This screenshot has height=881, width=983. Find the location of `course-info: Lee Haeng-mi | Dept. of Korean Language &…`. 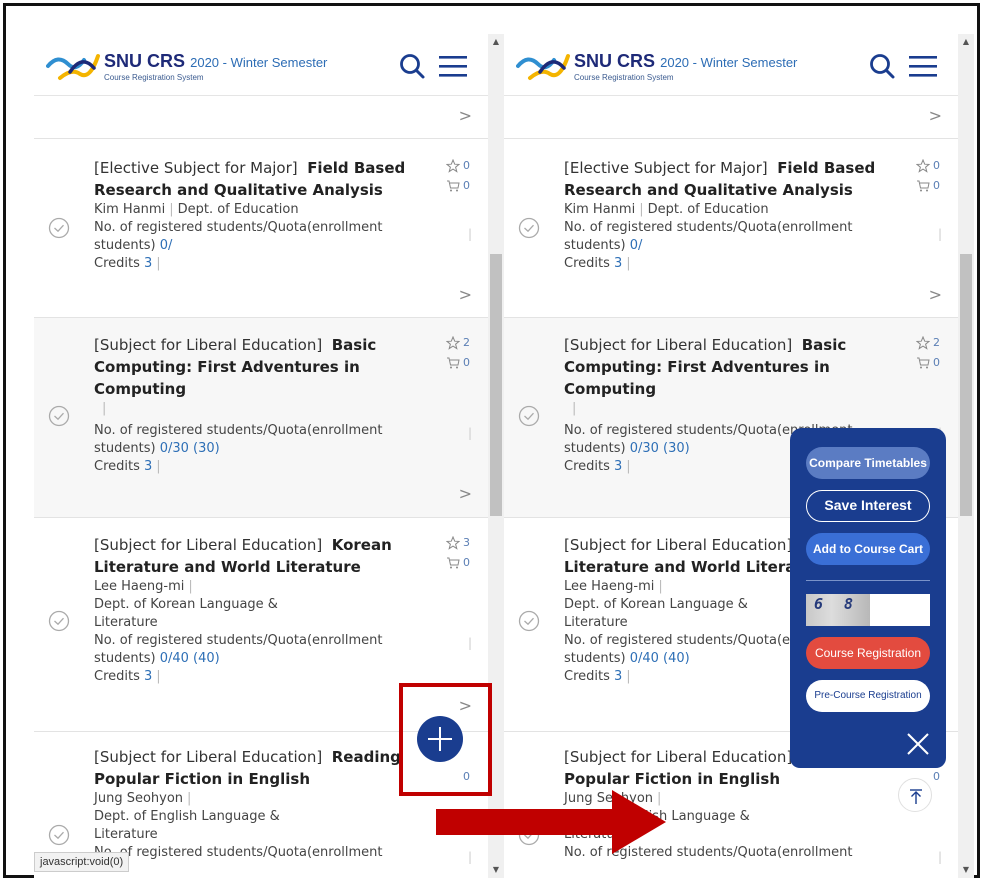

course-info: Lee Haeng-mi | Dept. of Korean Language &… is located at coordinates (259, 632).